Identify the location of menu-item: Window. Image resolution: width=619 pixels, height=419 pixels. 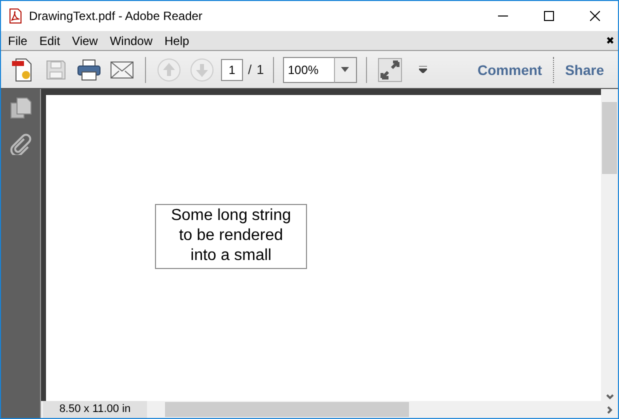
(131, 41).